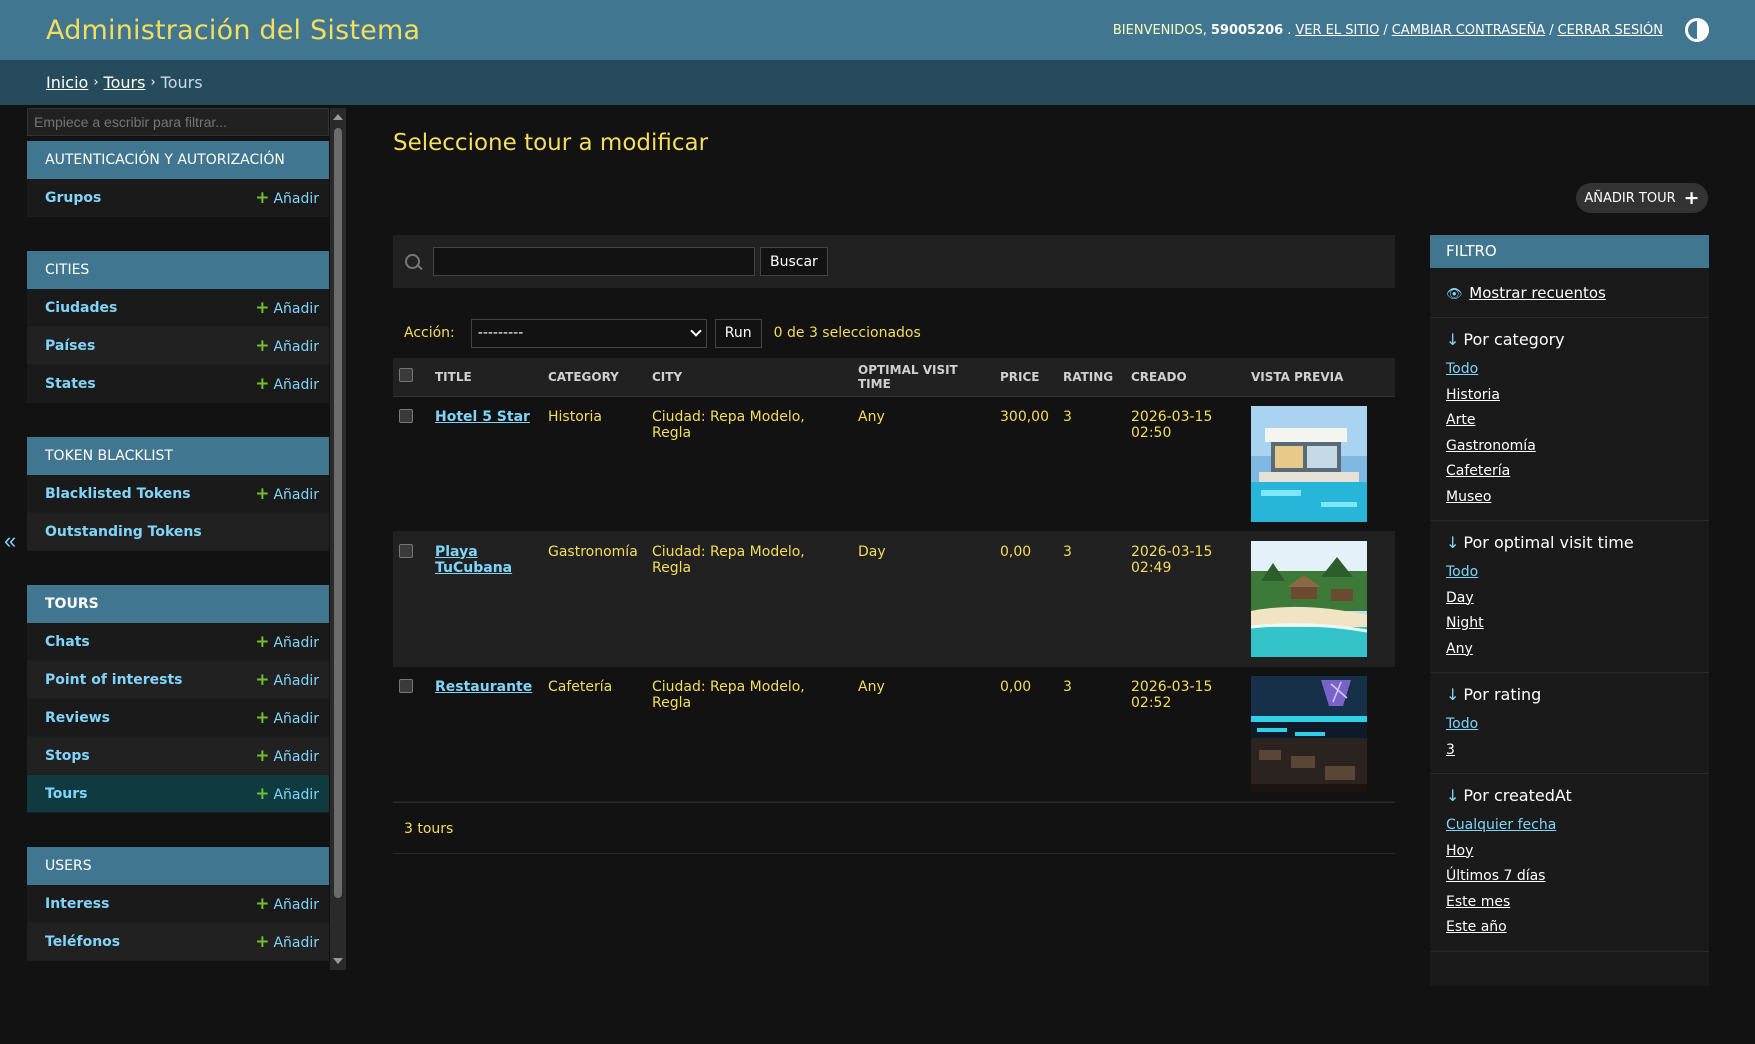 The height and width of the screenshot is (1044, 1755). What do you see at coordinates (485, 734) in the screenshot?
I see `title-cell: Restaurante` at bounding box center [485, 734].